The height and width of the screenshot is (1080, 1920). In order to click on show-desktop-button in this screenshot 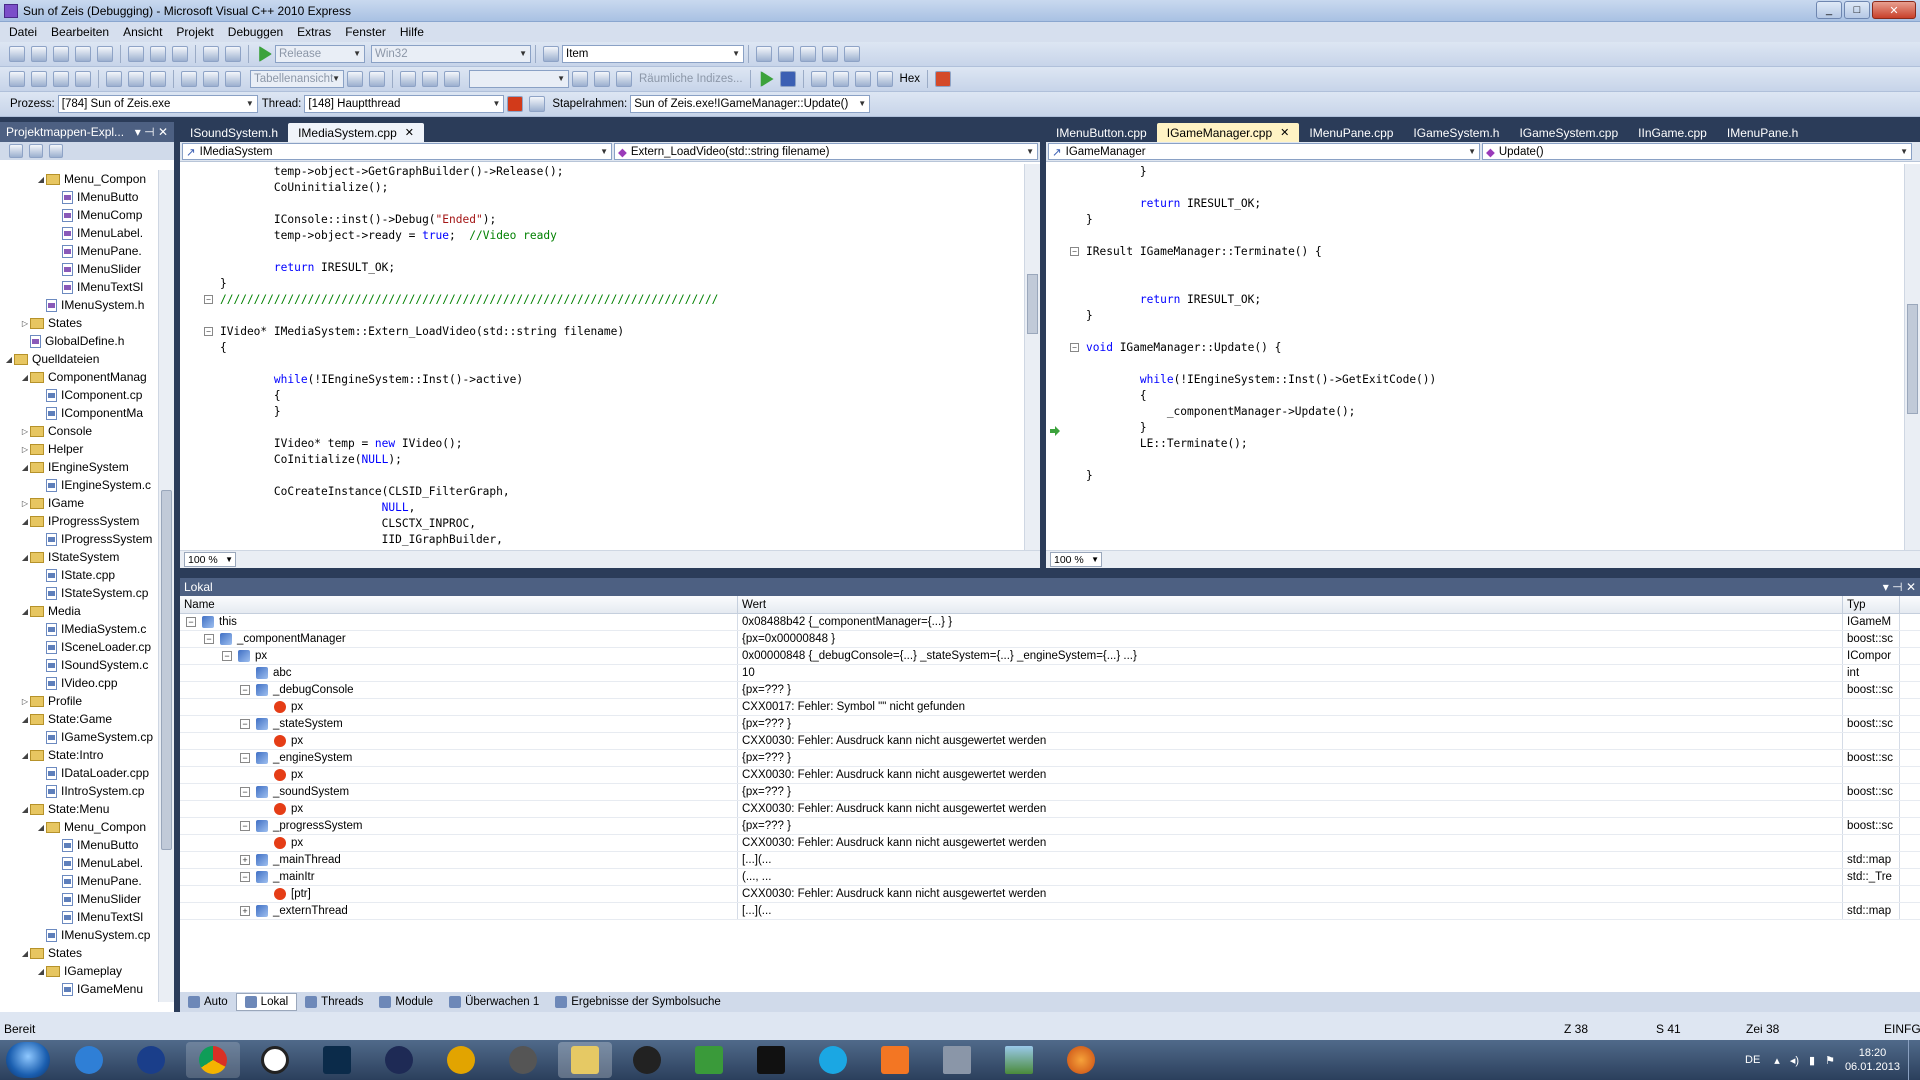, I will do `click(1914, 1060)`.